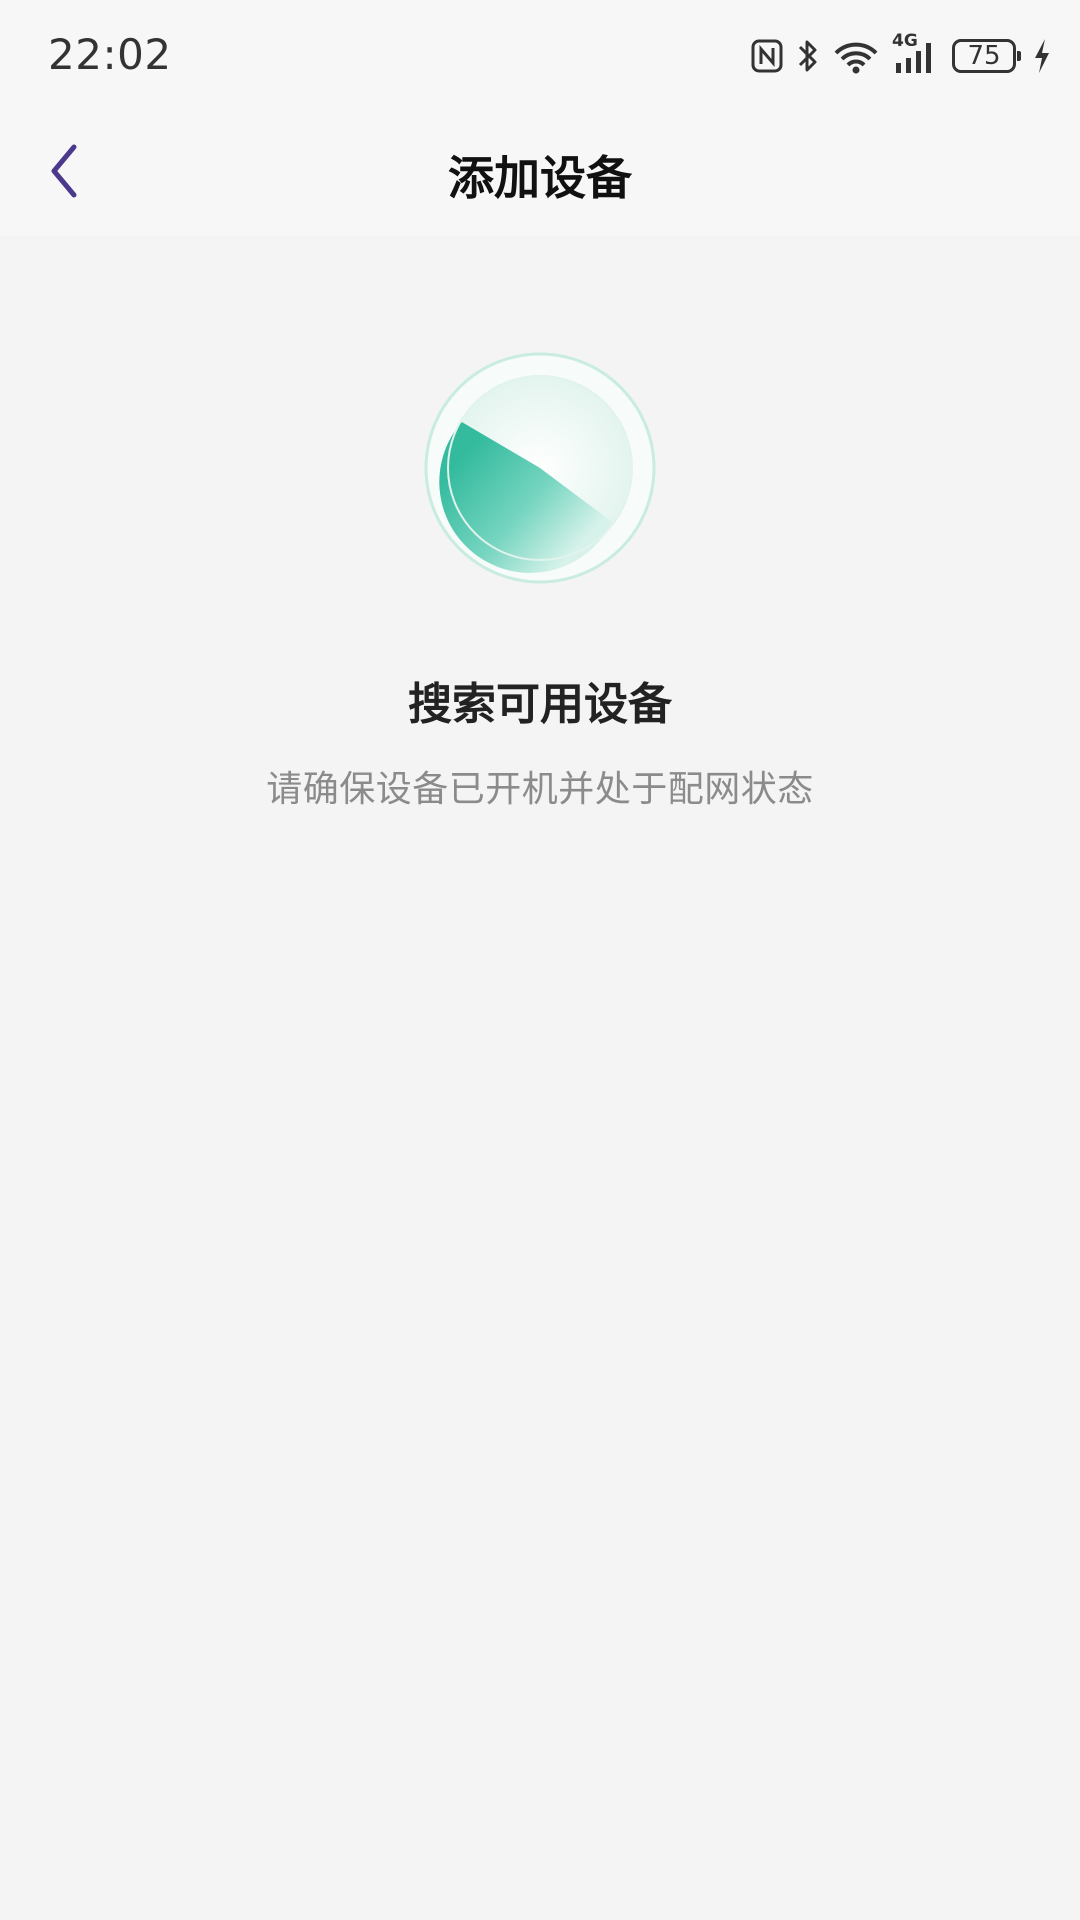 The image size is (1080, 1920). What do you see at coordinates (540, 468) in the screenshot?
I see `search-radar-icon` at bounding box center [540, 468].